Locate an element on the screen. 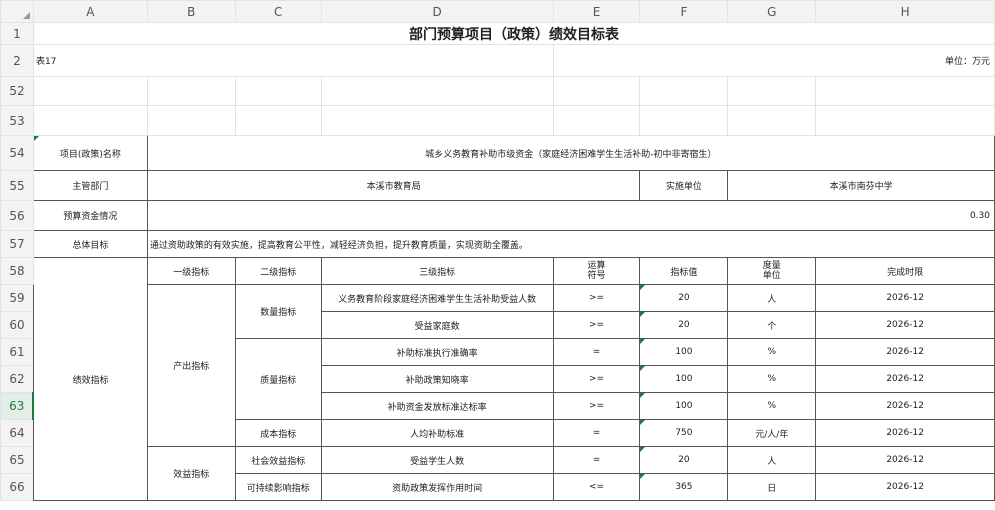 The height and width of the screenshot is (510, 995). indicator-value: 365 is located at coordinates (684, 487).